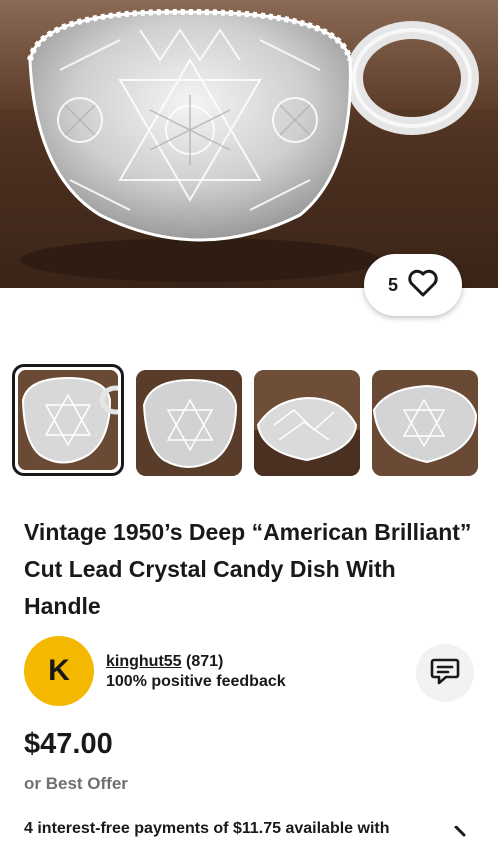  What do you see at coordinates (249, 423) in the screenshot?
I see `thumbnail-strip` at bounding box center [249, 423].